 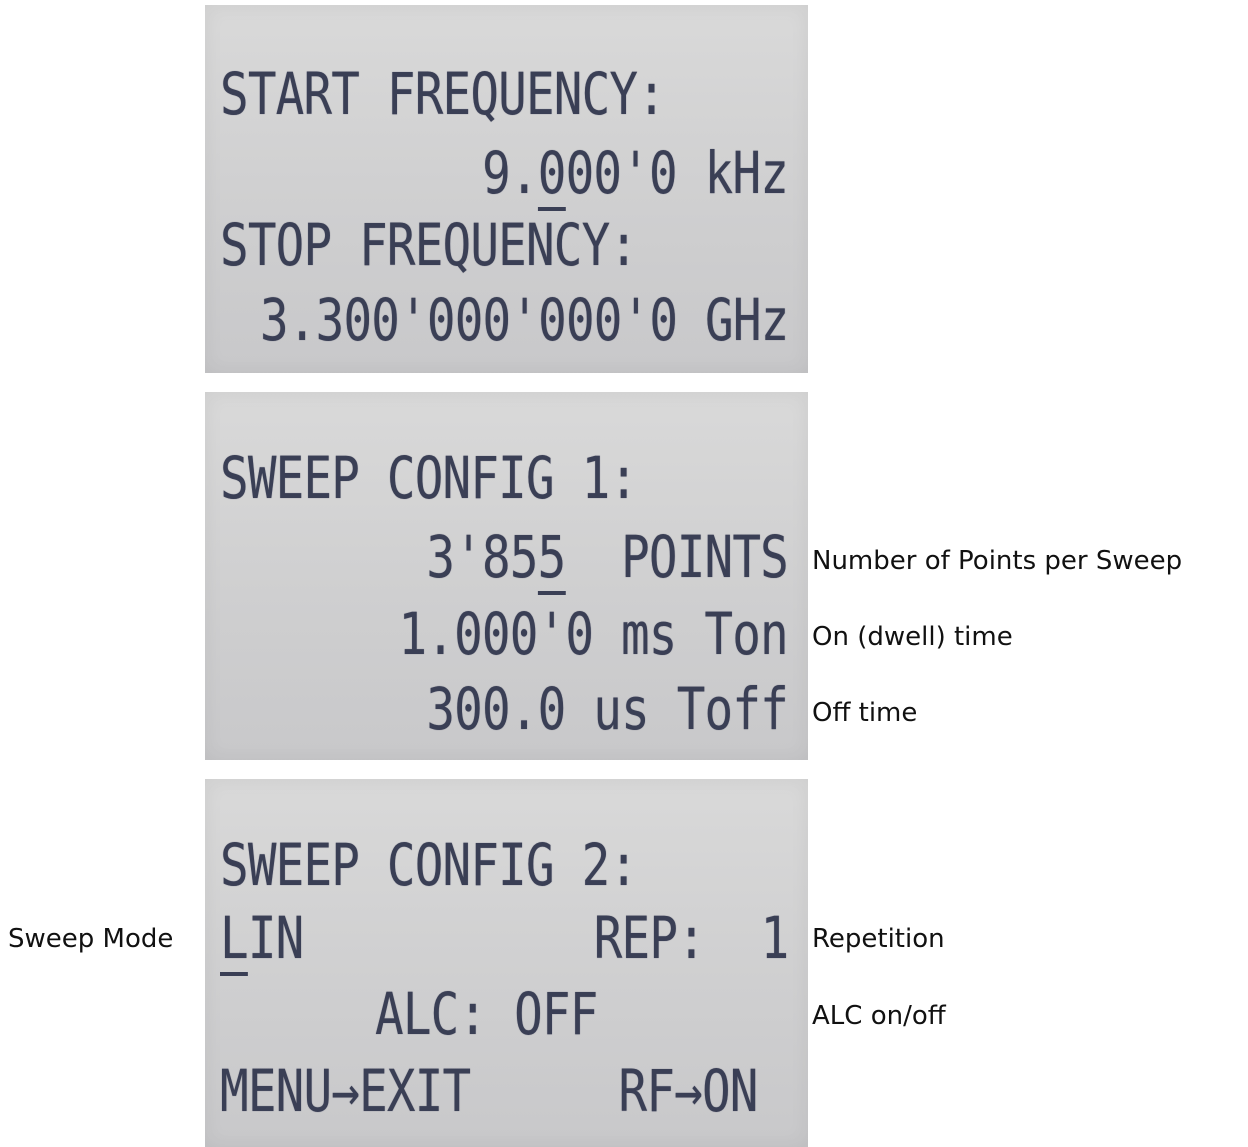 I want to click on edit-cursor: 0, so click(x=551, y=175).